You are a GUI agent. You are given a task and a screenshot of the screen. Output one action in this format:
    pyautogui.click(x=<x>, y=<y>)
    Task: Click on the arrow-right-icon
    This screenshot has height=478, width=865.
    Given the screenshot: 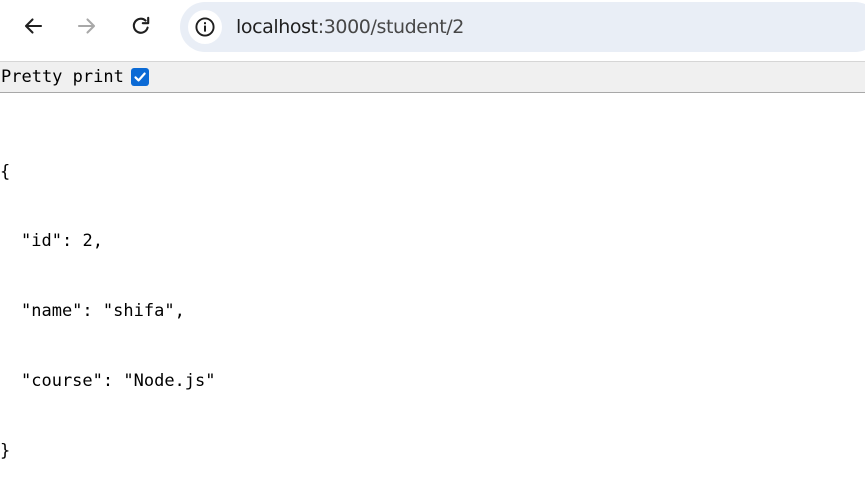 What is the action you would take?
    pyautogui.click(x=86, y=26)
    